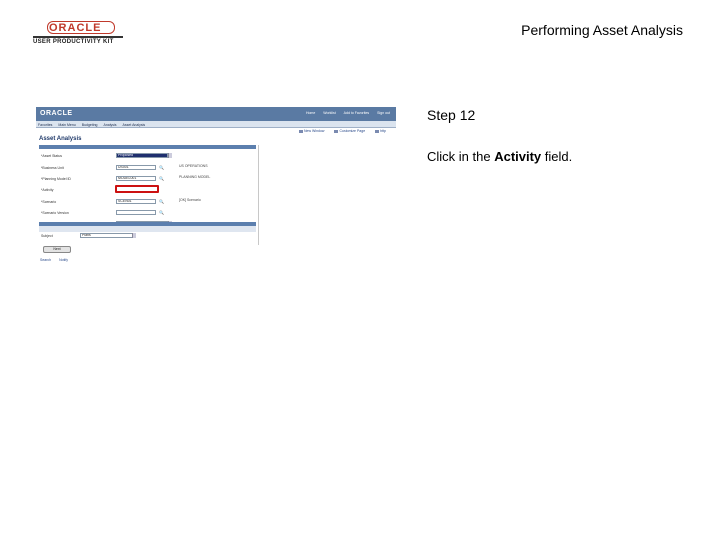 The width and height of the screenshot is (720, 540). I want to click on subject-select: Plans, so click(107, 235).